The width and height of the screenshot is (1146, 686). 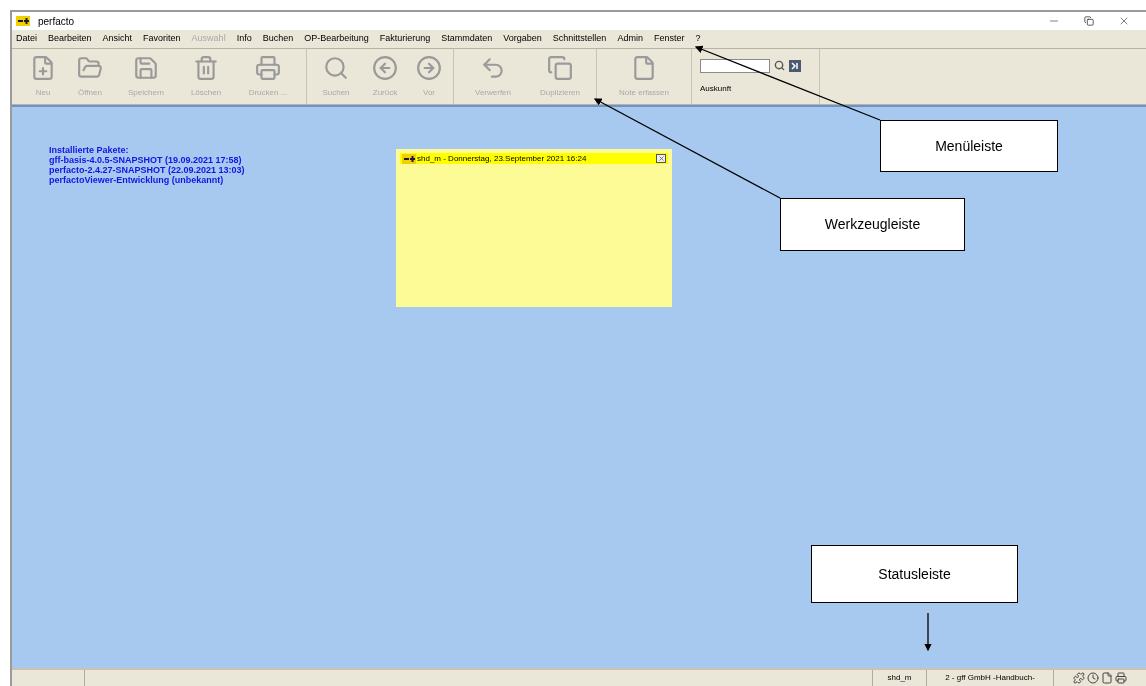 I want to click on menu-item: Vorgaben, so click(x=522, y=39).